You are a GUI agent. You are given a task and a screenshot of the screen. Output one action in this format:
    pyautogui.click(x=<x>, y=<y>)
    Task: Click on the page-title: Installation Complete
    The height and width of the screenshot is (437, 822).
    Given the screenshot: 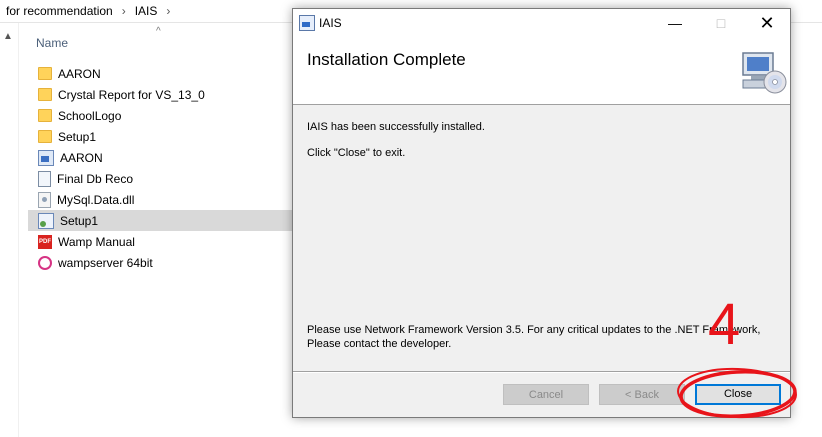 What is the action you would take?
    pyautogui.click(x=386, y=59)
    